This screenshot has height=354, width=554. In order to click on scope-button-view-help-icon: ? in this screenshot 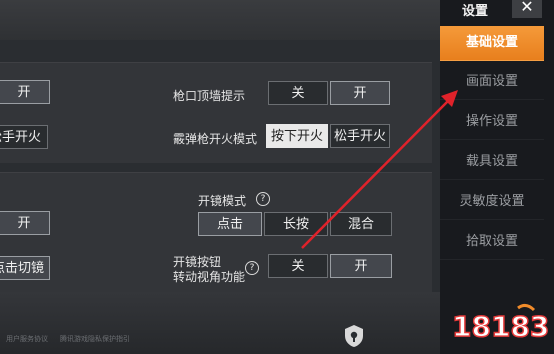, I will do `click(252, 268)`.